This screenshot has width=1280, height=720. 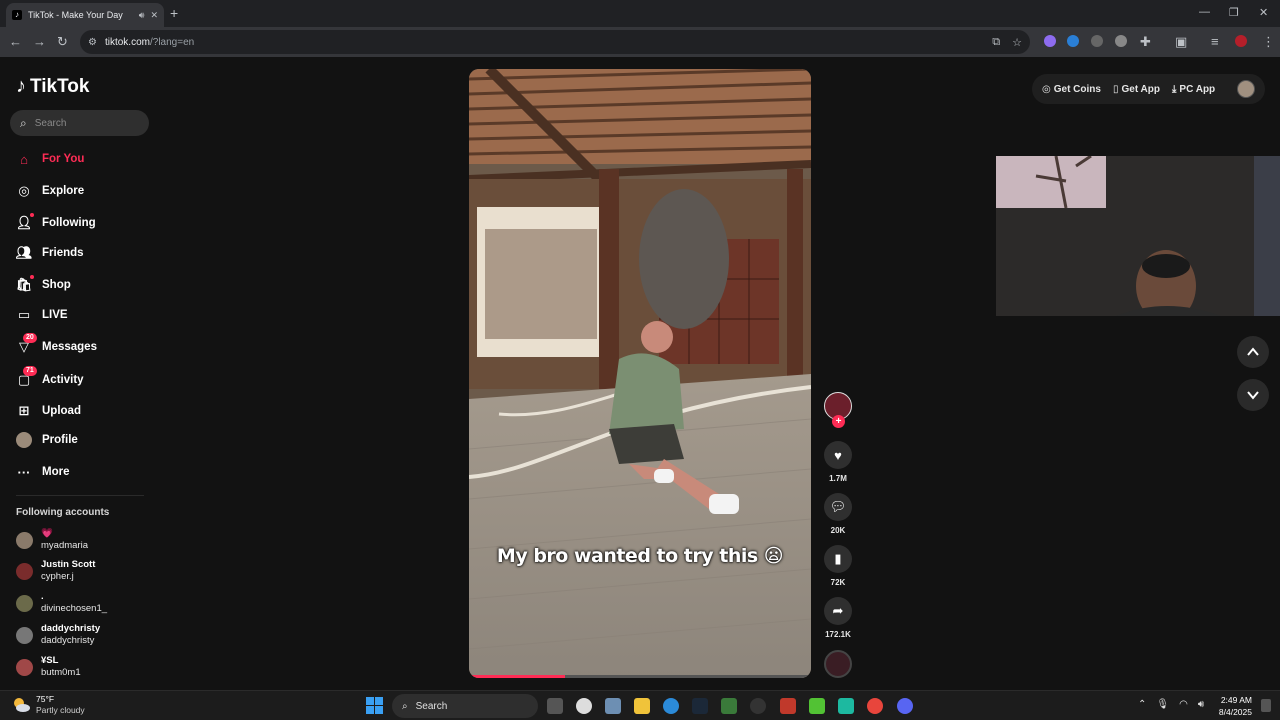 What do you see at coordinates (48, 411) in the screenshot?
I see `nav-upload: ⊞ Upload` at bounding box center [48, 411].